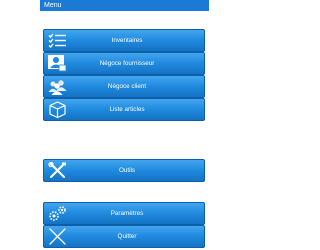  I want to click on menu-title-bar: Menu, so click(124, 5).